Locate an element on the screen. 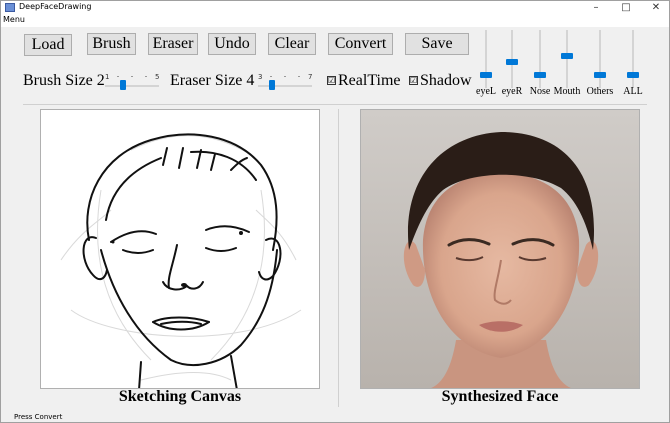 The height and width of the screenshot is (423, 670). status-bar: Press Convert is located at coordinates (38, 417).